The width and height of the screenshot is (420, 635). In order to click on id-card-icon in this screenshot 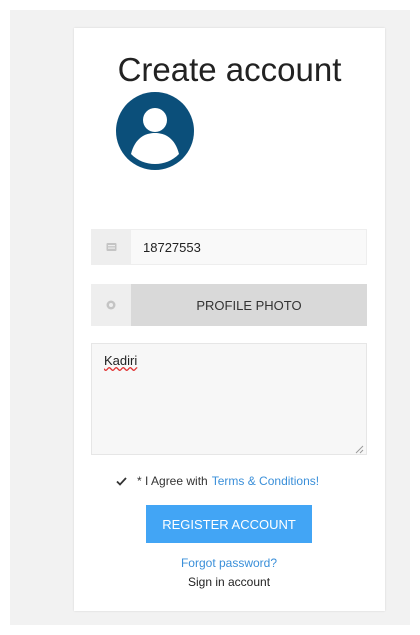, I will do `click(111, 247)`.